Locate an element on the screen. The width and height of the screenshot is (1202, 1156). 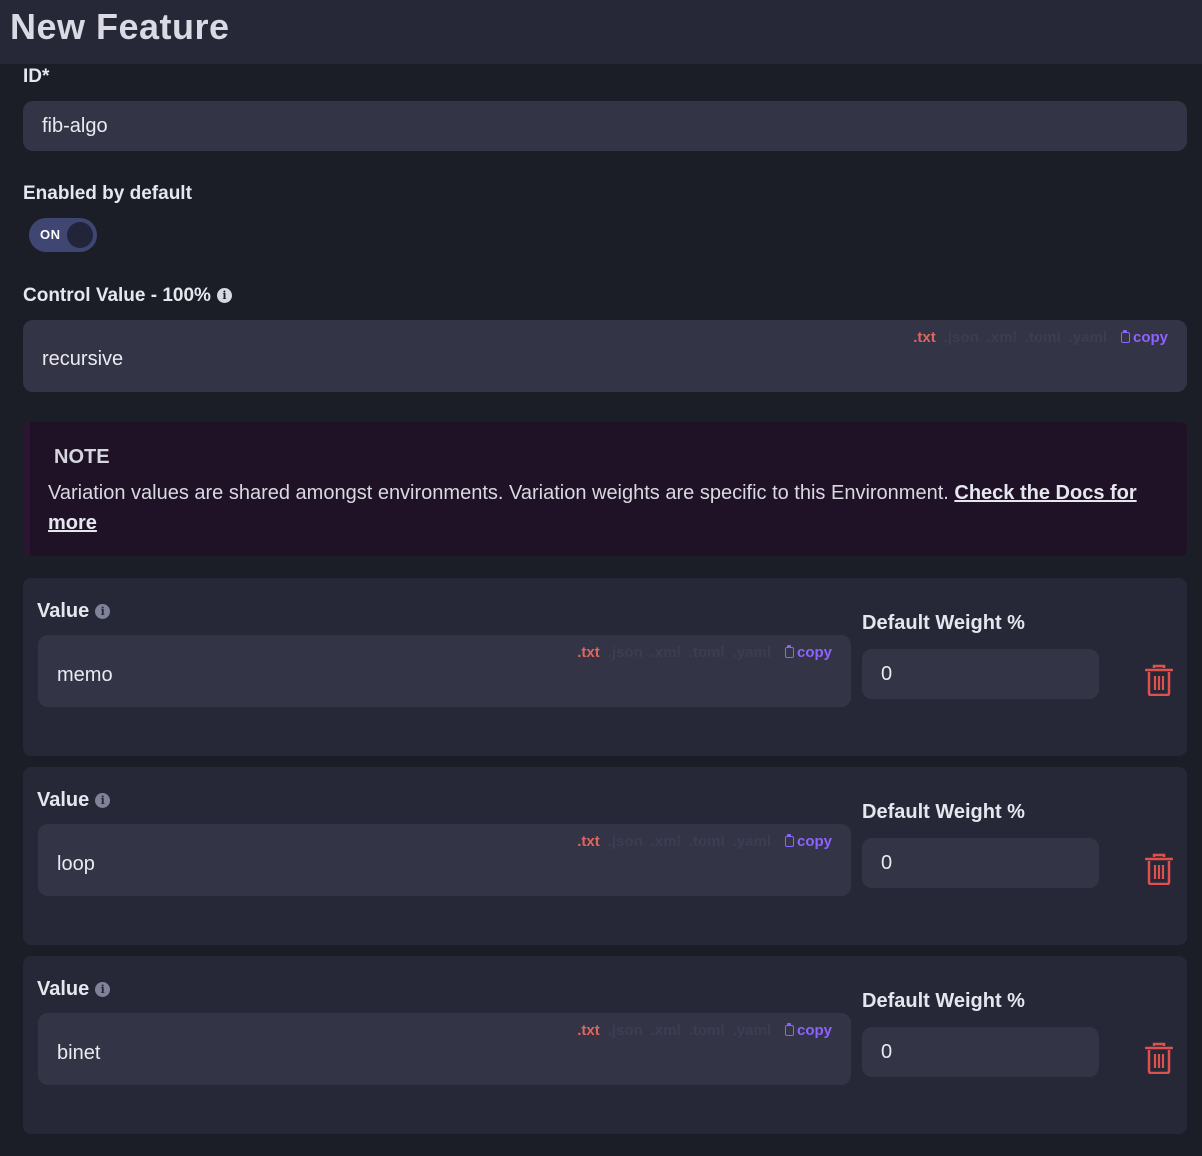
value-editor: memo .txt .json .xml .toml .yaml copy is located at coordinates (444, 671).